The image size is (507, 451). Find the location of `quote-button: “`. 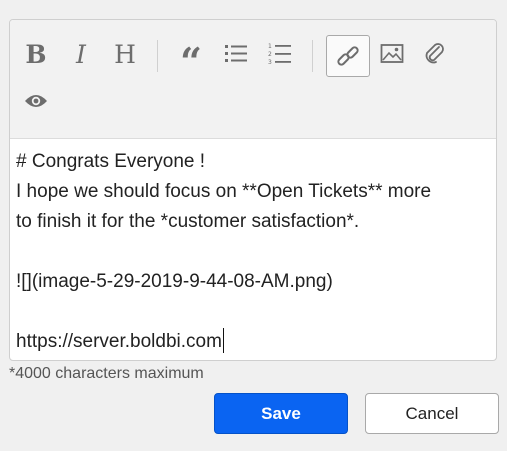

quote-button: “ is located at coordinates (191, 59).